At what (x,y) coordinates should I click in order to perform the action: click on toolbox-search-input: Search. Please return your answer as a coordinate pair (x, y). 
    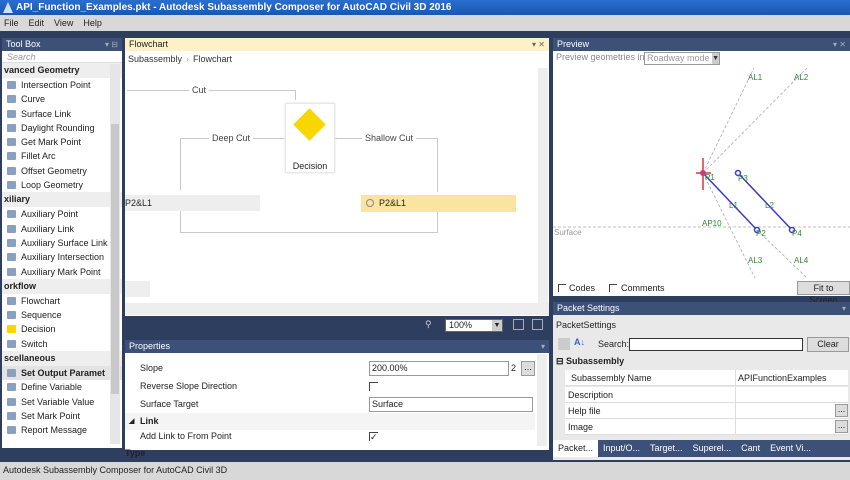
    Looking at the image, I should click on (62, 57).